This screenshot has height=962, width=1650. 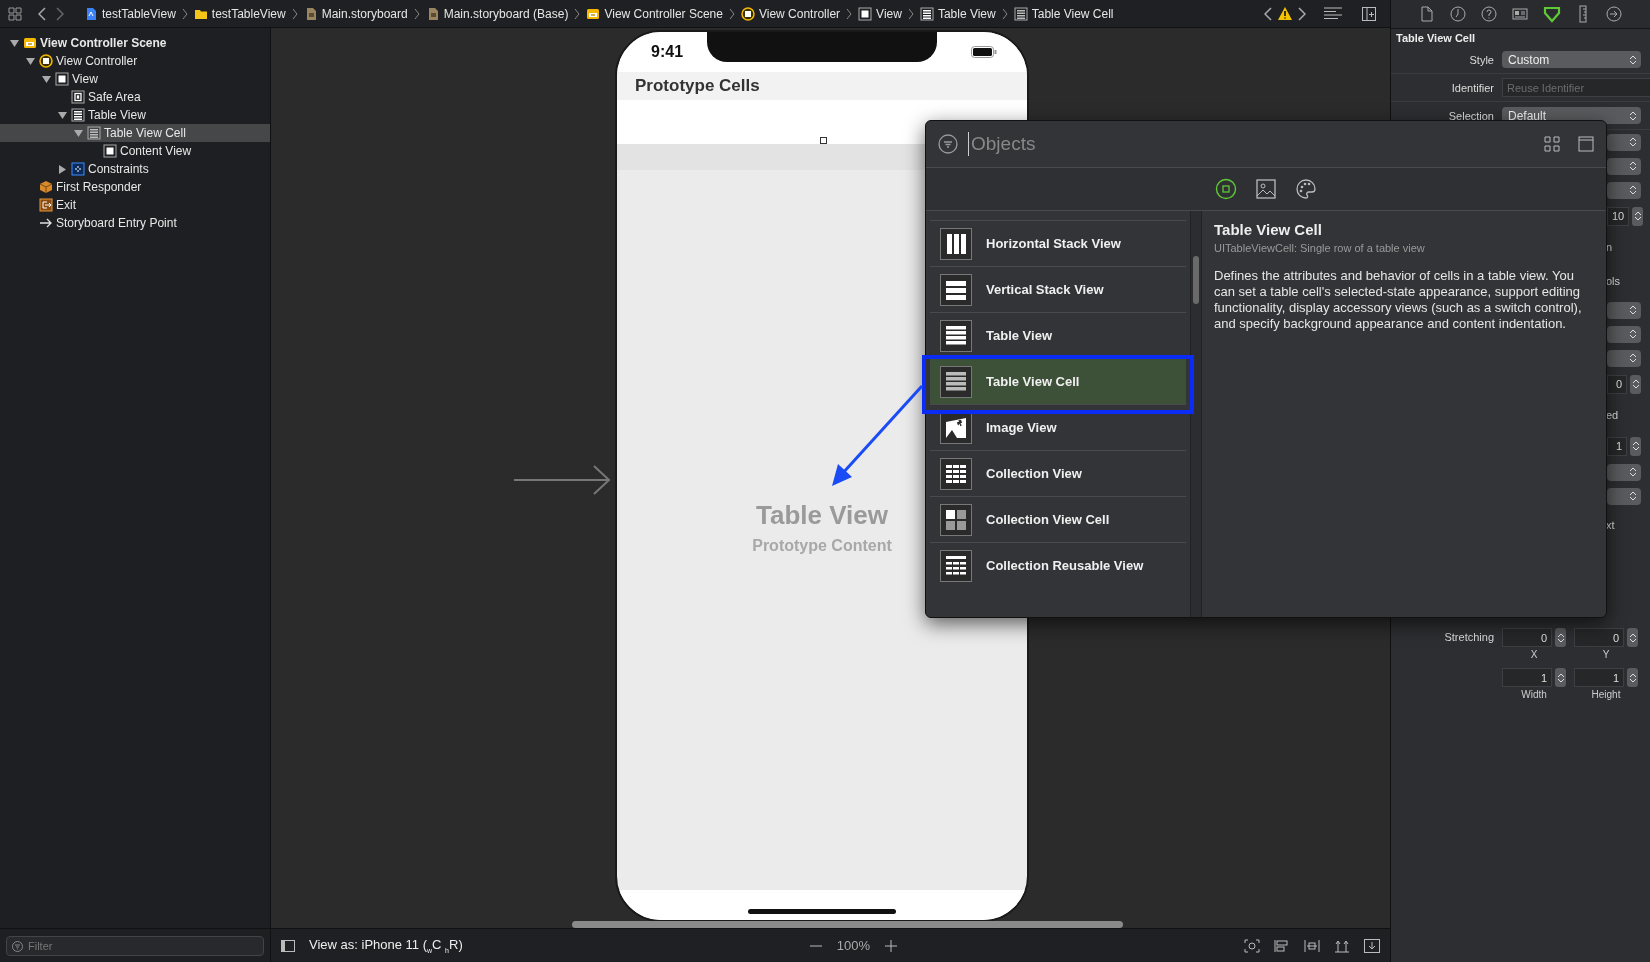 I want to click on field-label: ols, so click(x=1613, y=281).